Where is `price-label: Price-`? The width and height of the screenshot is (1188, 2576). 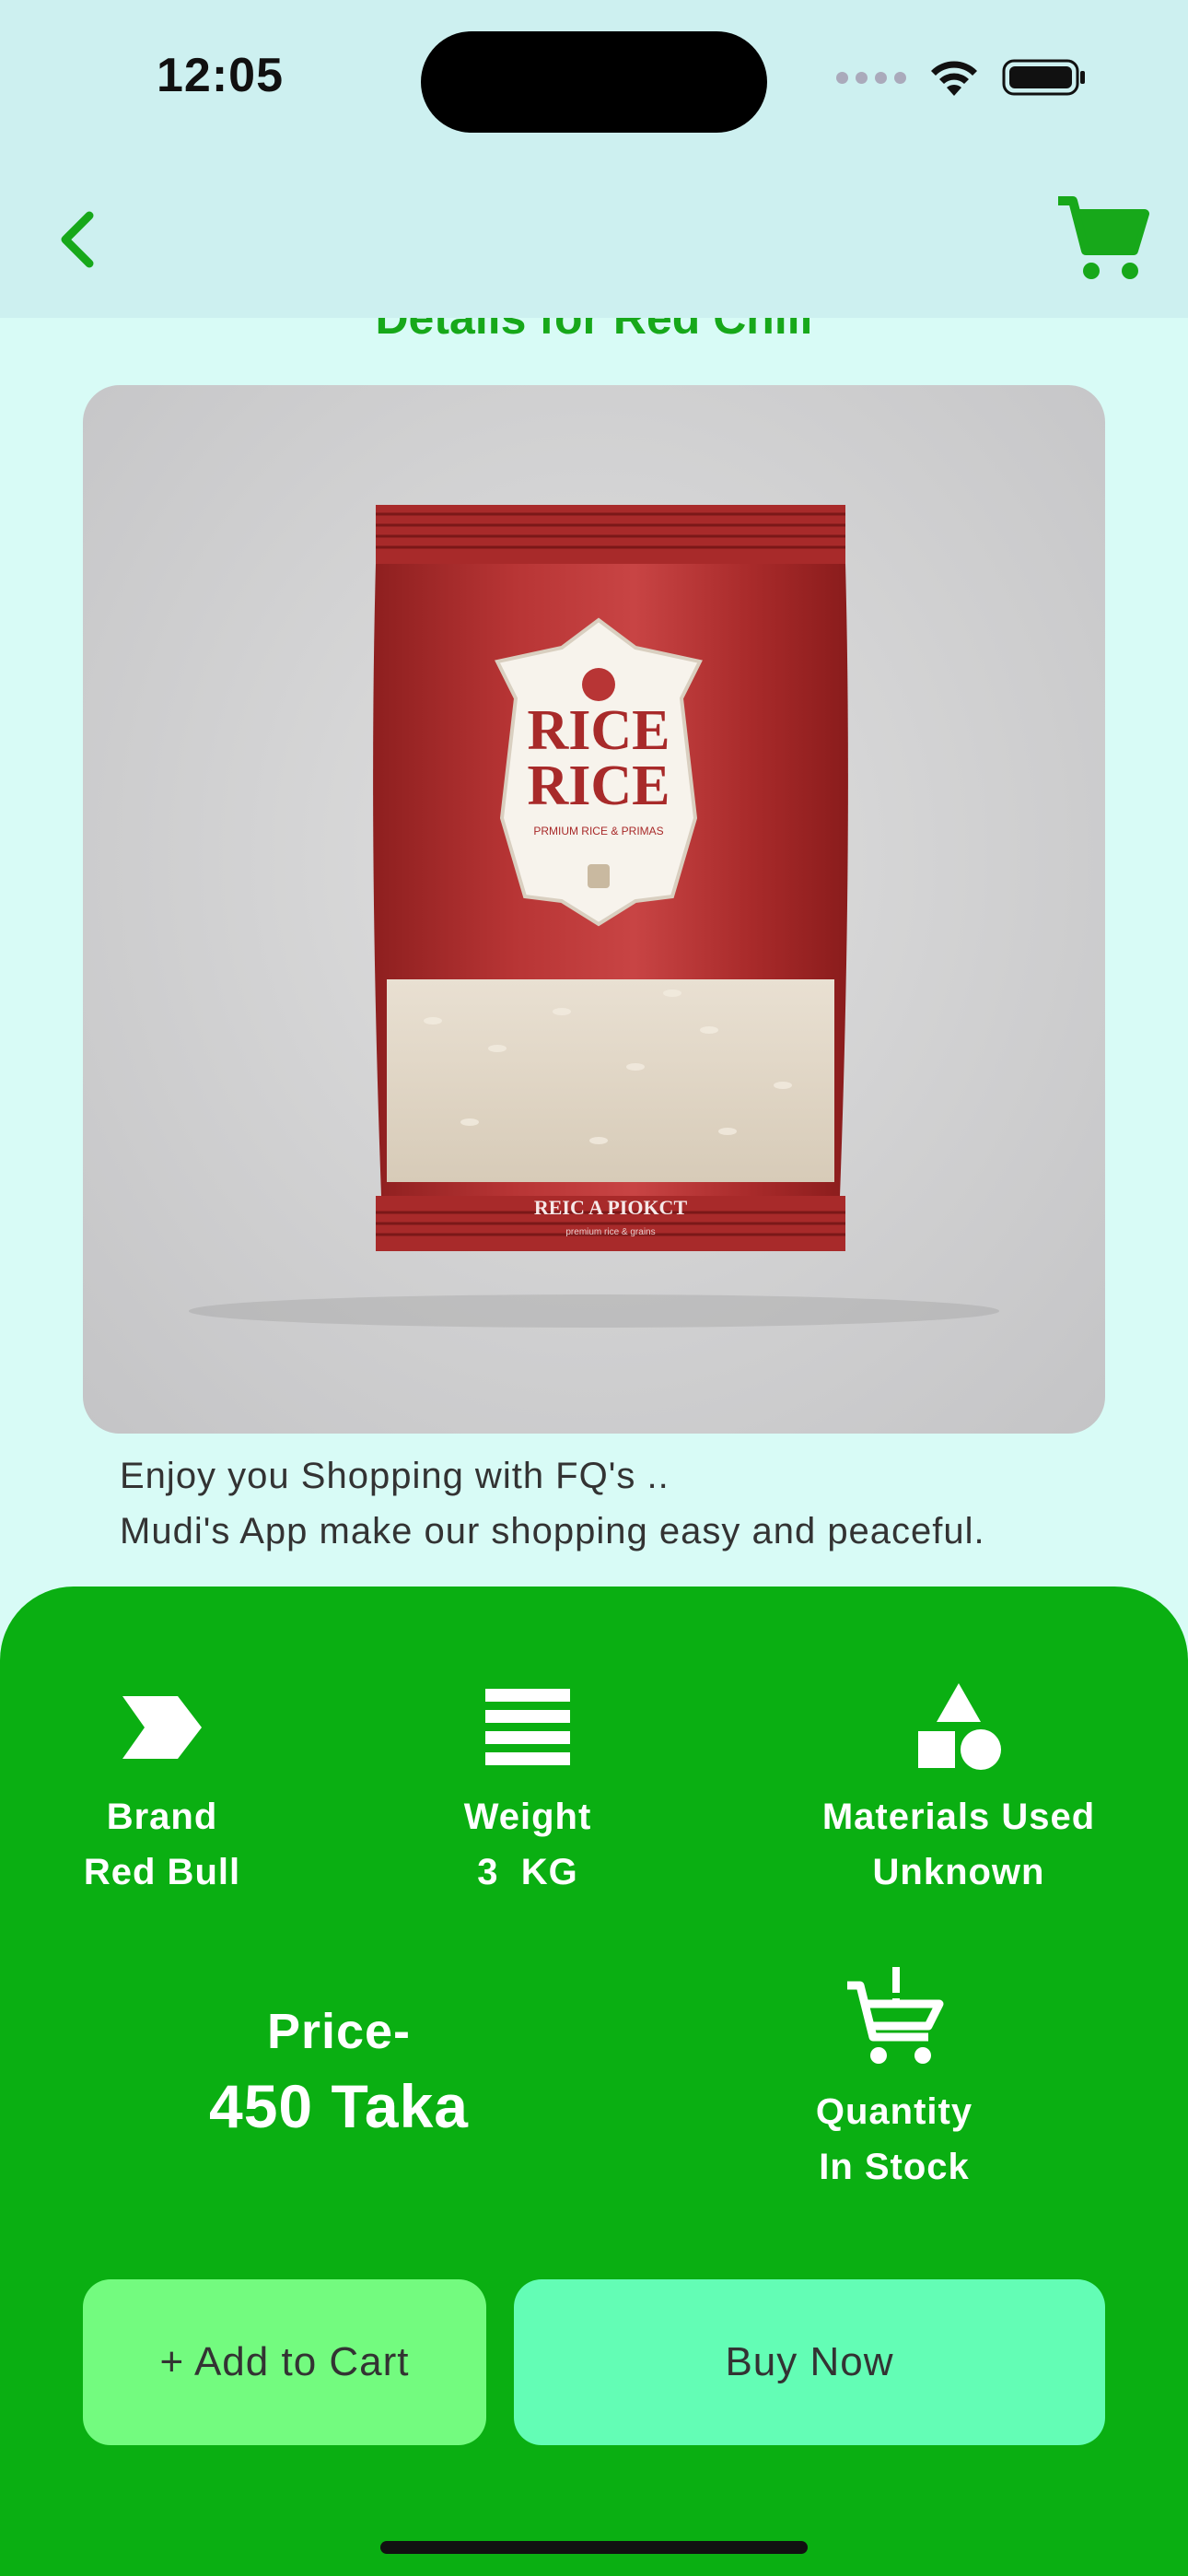
price-label: Price- is located at coordinates (339, 2031).